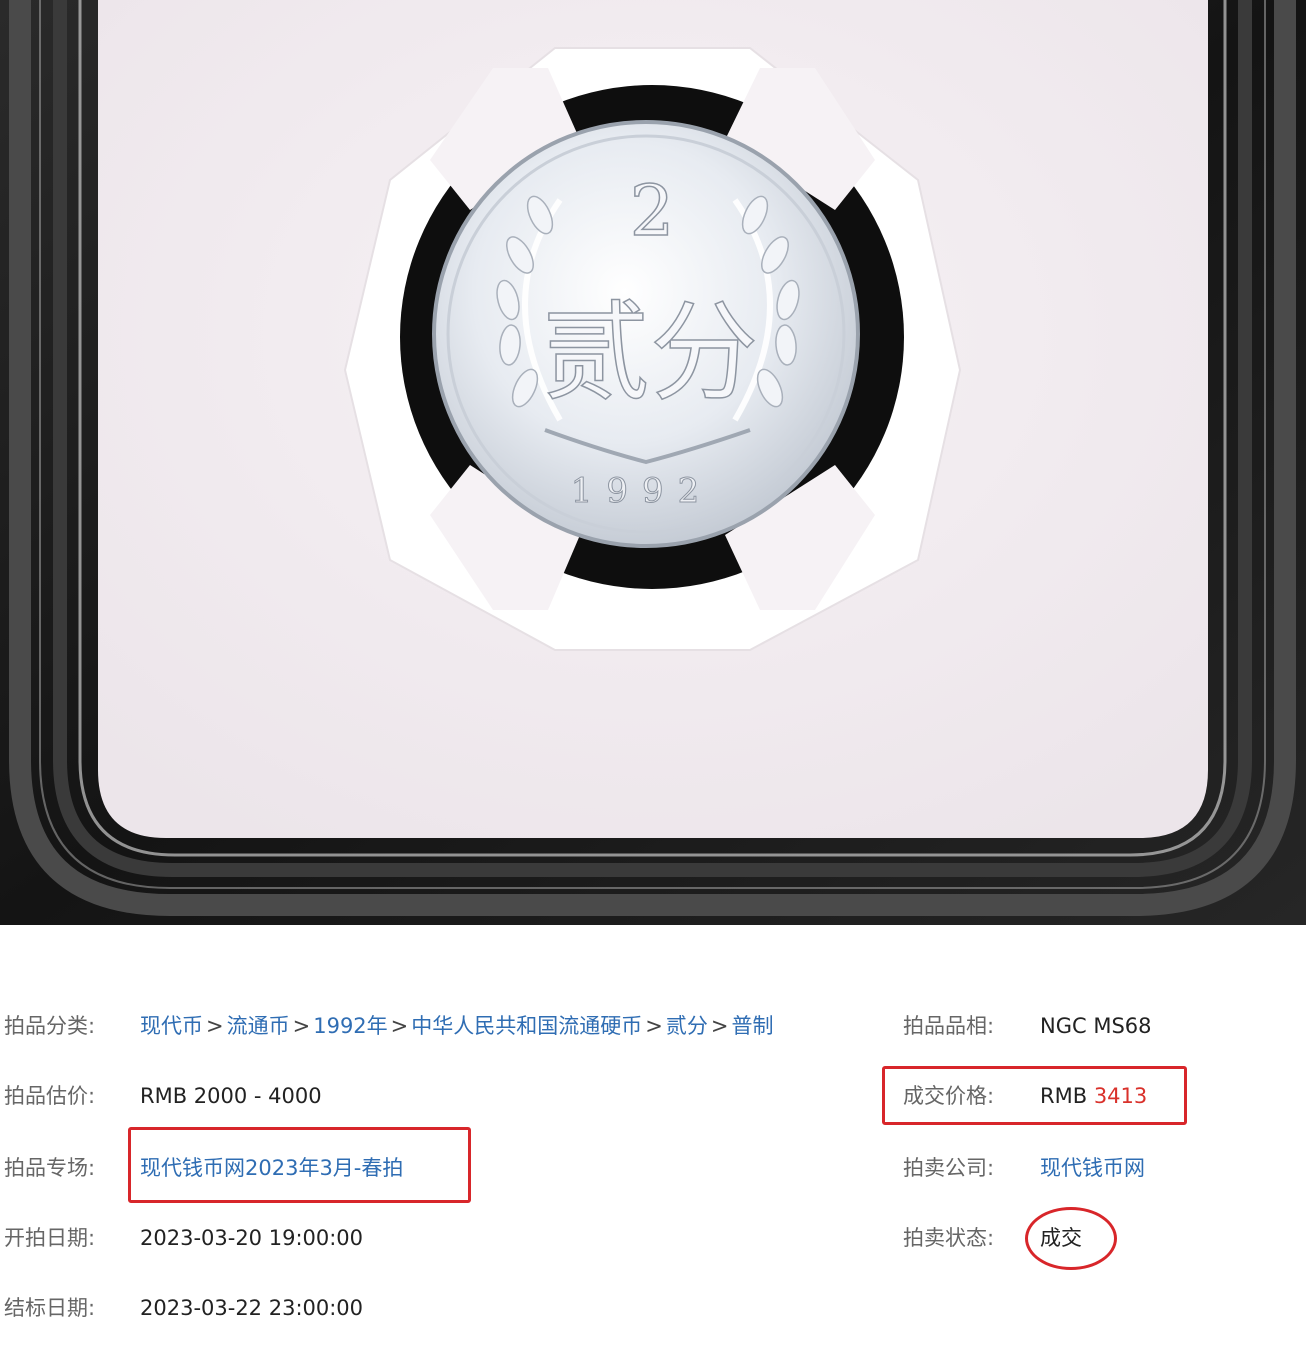  I want to click on auction-house-row: 拍卖公司:, so click(948, 1168).